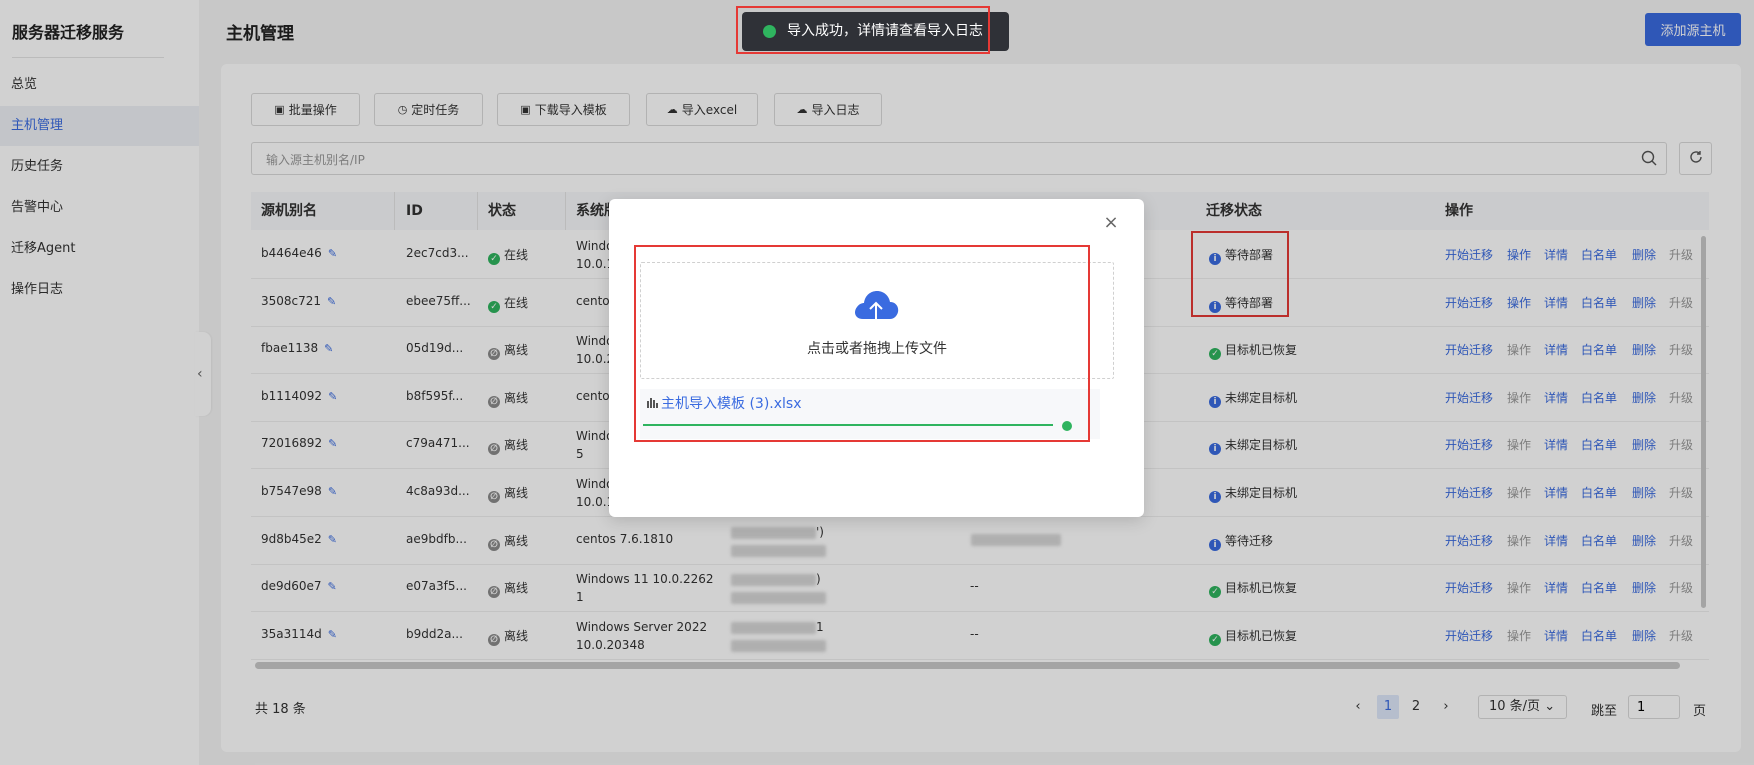  I want to click on annotation-box-toast, so click(863, 30).